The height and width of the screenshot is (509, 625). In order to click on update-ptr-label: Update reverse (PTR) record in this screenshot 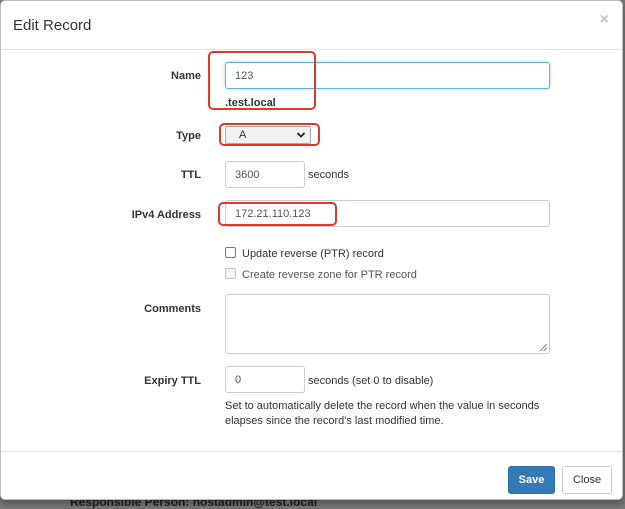, I will do `click(313, 254)`.